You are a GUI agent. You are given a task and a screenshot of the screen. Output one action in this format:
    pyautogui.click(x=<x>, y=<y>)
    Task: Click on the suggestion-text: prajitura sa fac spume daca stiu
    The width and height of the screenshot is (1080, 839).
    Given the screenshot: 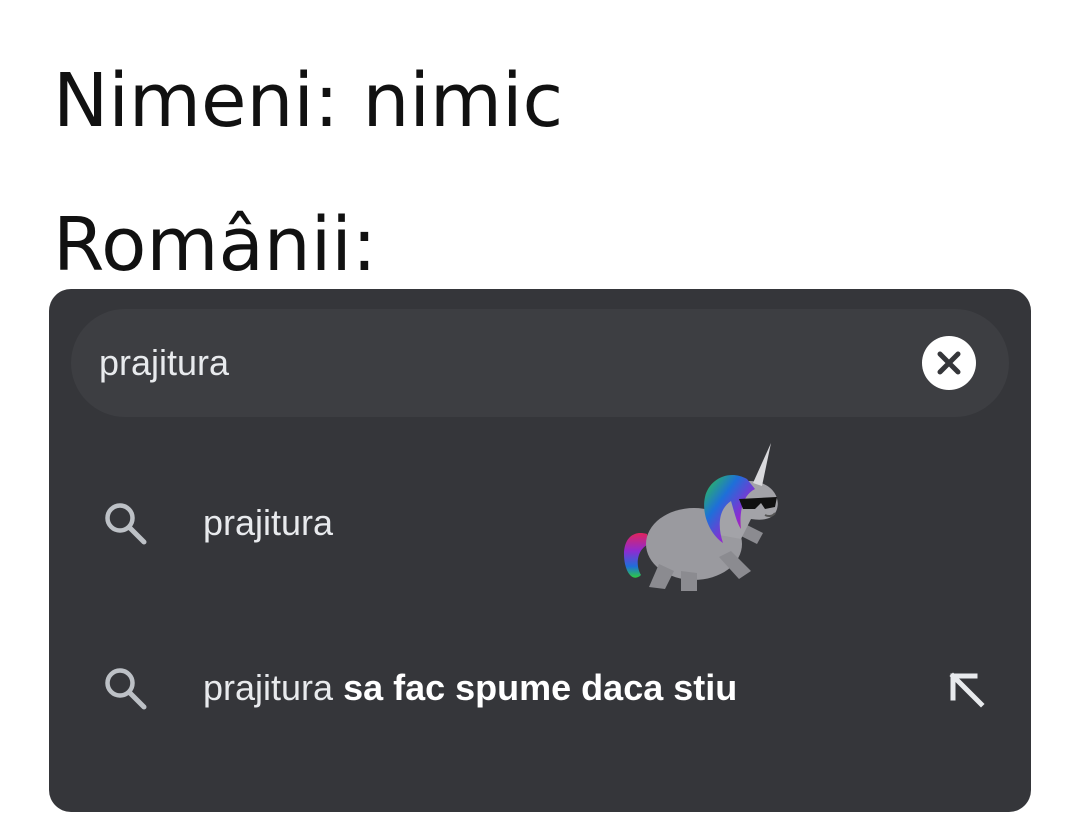 What is the action you would take?
    pyautogui.click(x=470, y=688)
    